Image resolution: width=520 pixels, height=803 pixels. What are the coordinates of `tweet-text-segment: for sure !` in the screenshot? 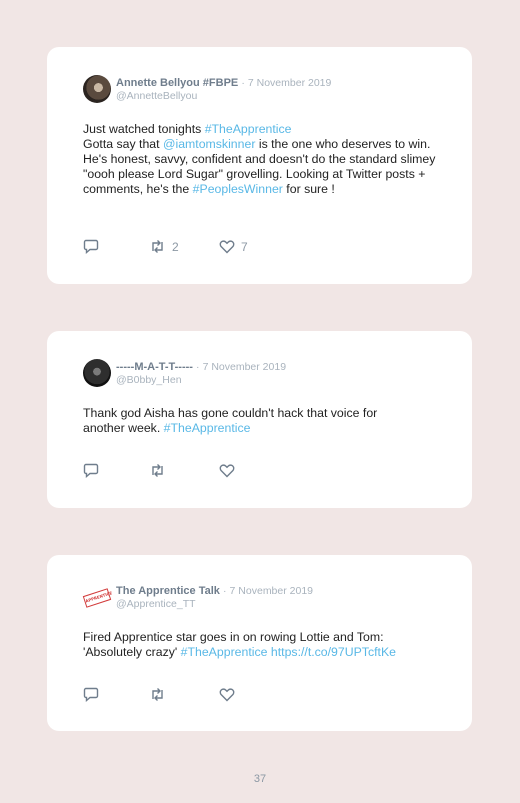 It's located at (308, 189).